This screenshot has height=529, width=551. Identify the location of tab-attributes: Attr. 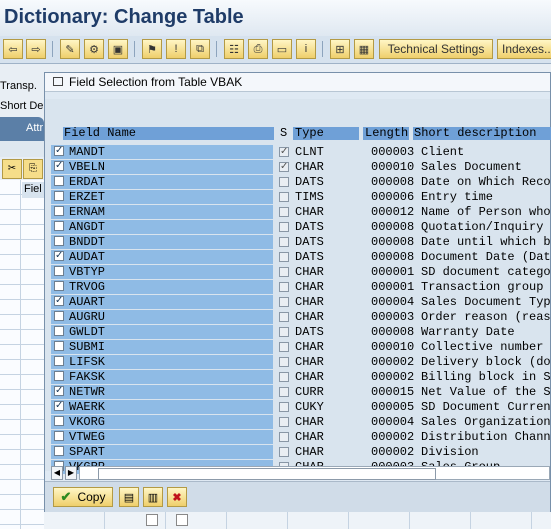
(22, 129).